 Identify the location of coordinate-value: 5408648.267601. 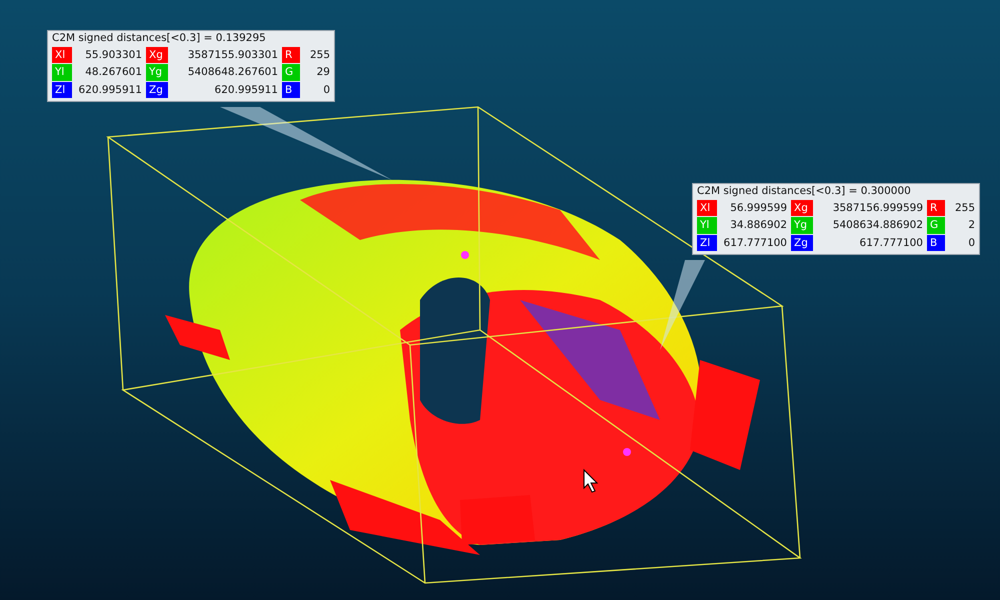
(232, 72).